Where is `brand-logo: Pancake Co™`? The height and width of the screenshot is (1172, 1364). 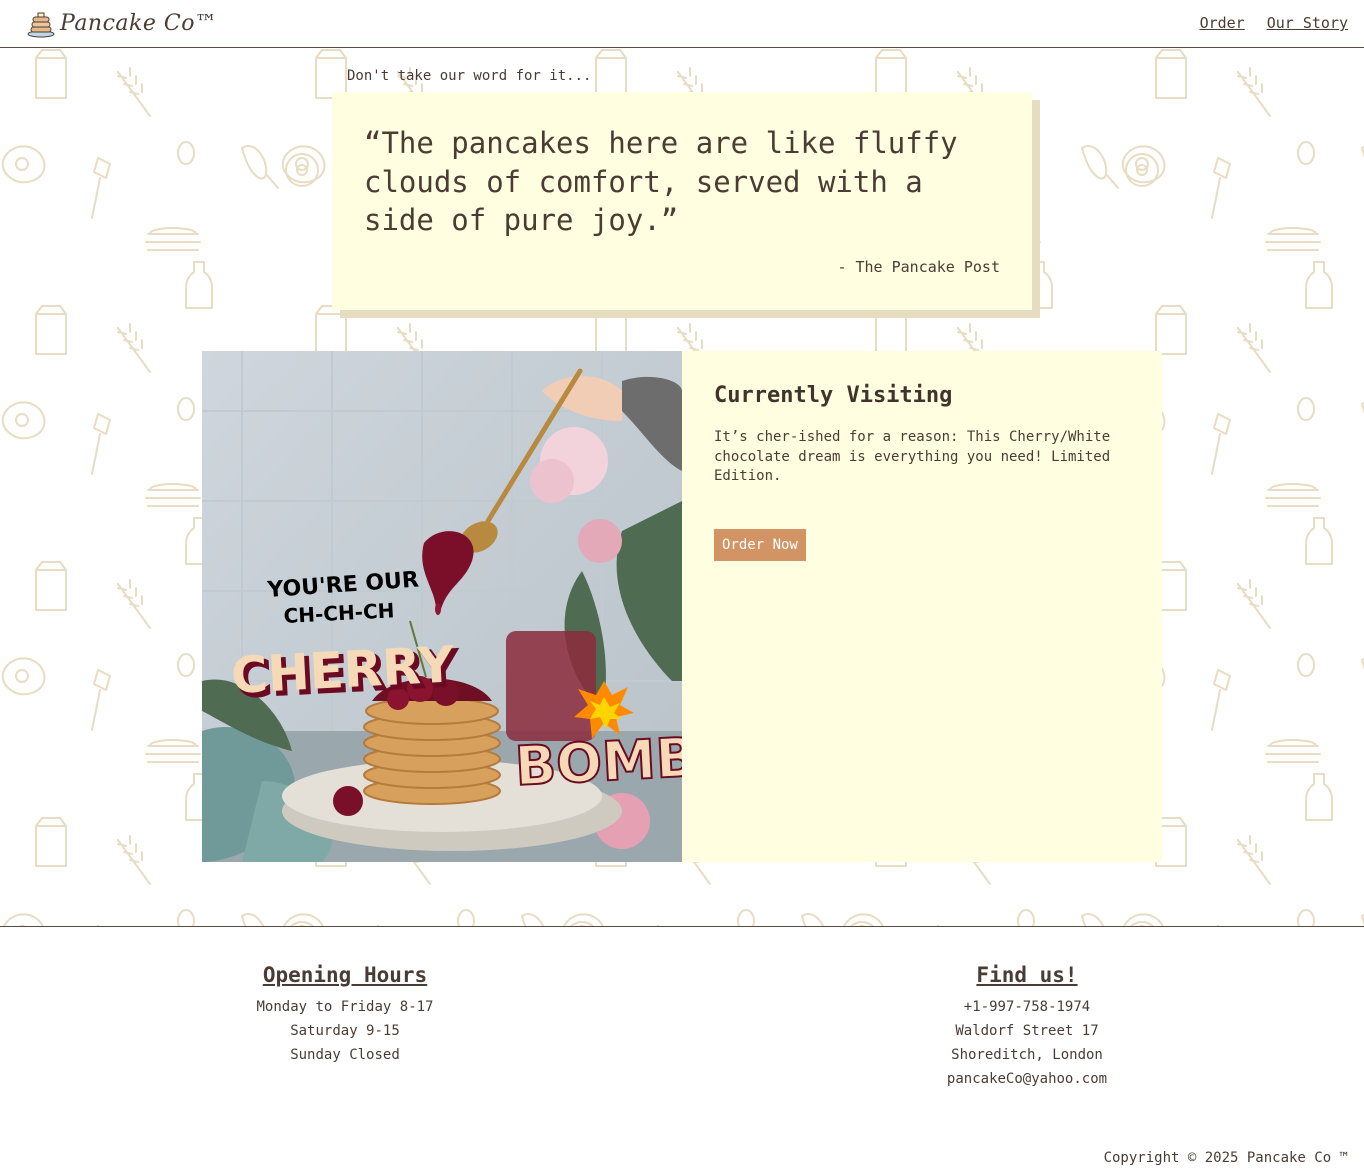 brand-logo: Pancake Co™ is located at coordinates (121, 23).